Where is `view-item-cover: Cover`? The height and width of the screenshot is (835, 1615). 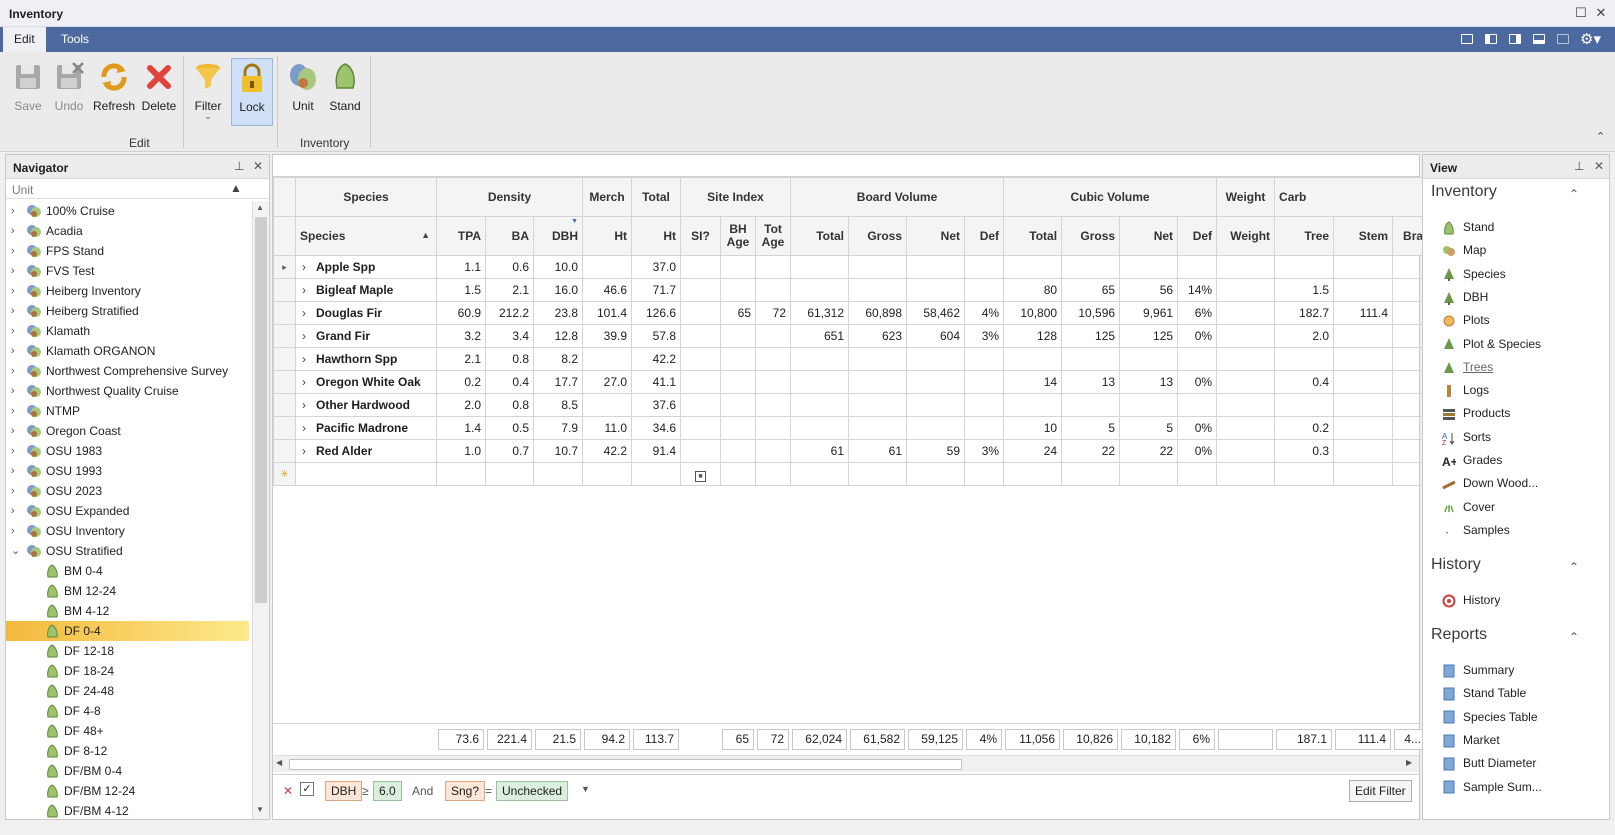
view-item-cover: Cover is located at coordinates (1468, 507).